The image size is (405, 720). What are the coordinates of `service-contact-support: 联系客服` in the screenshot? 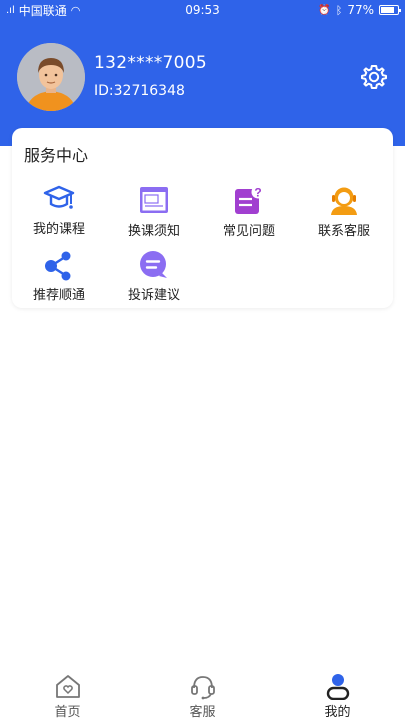 It's located at (344, 211).